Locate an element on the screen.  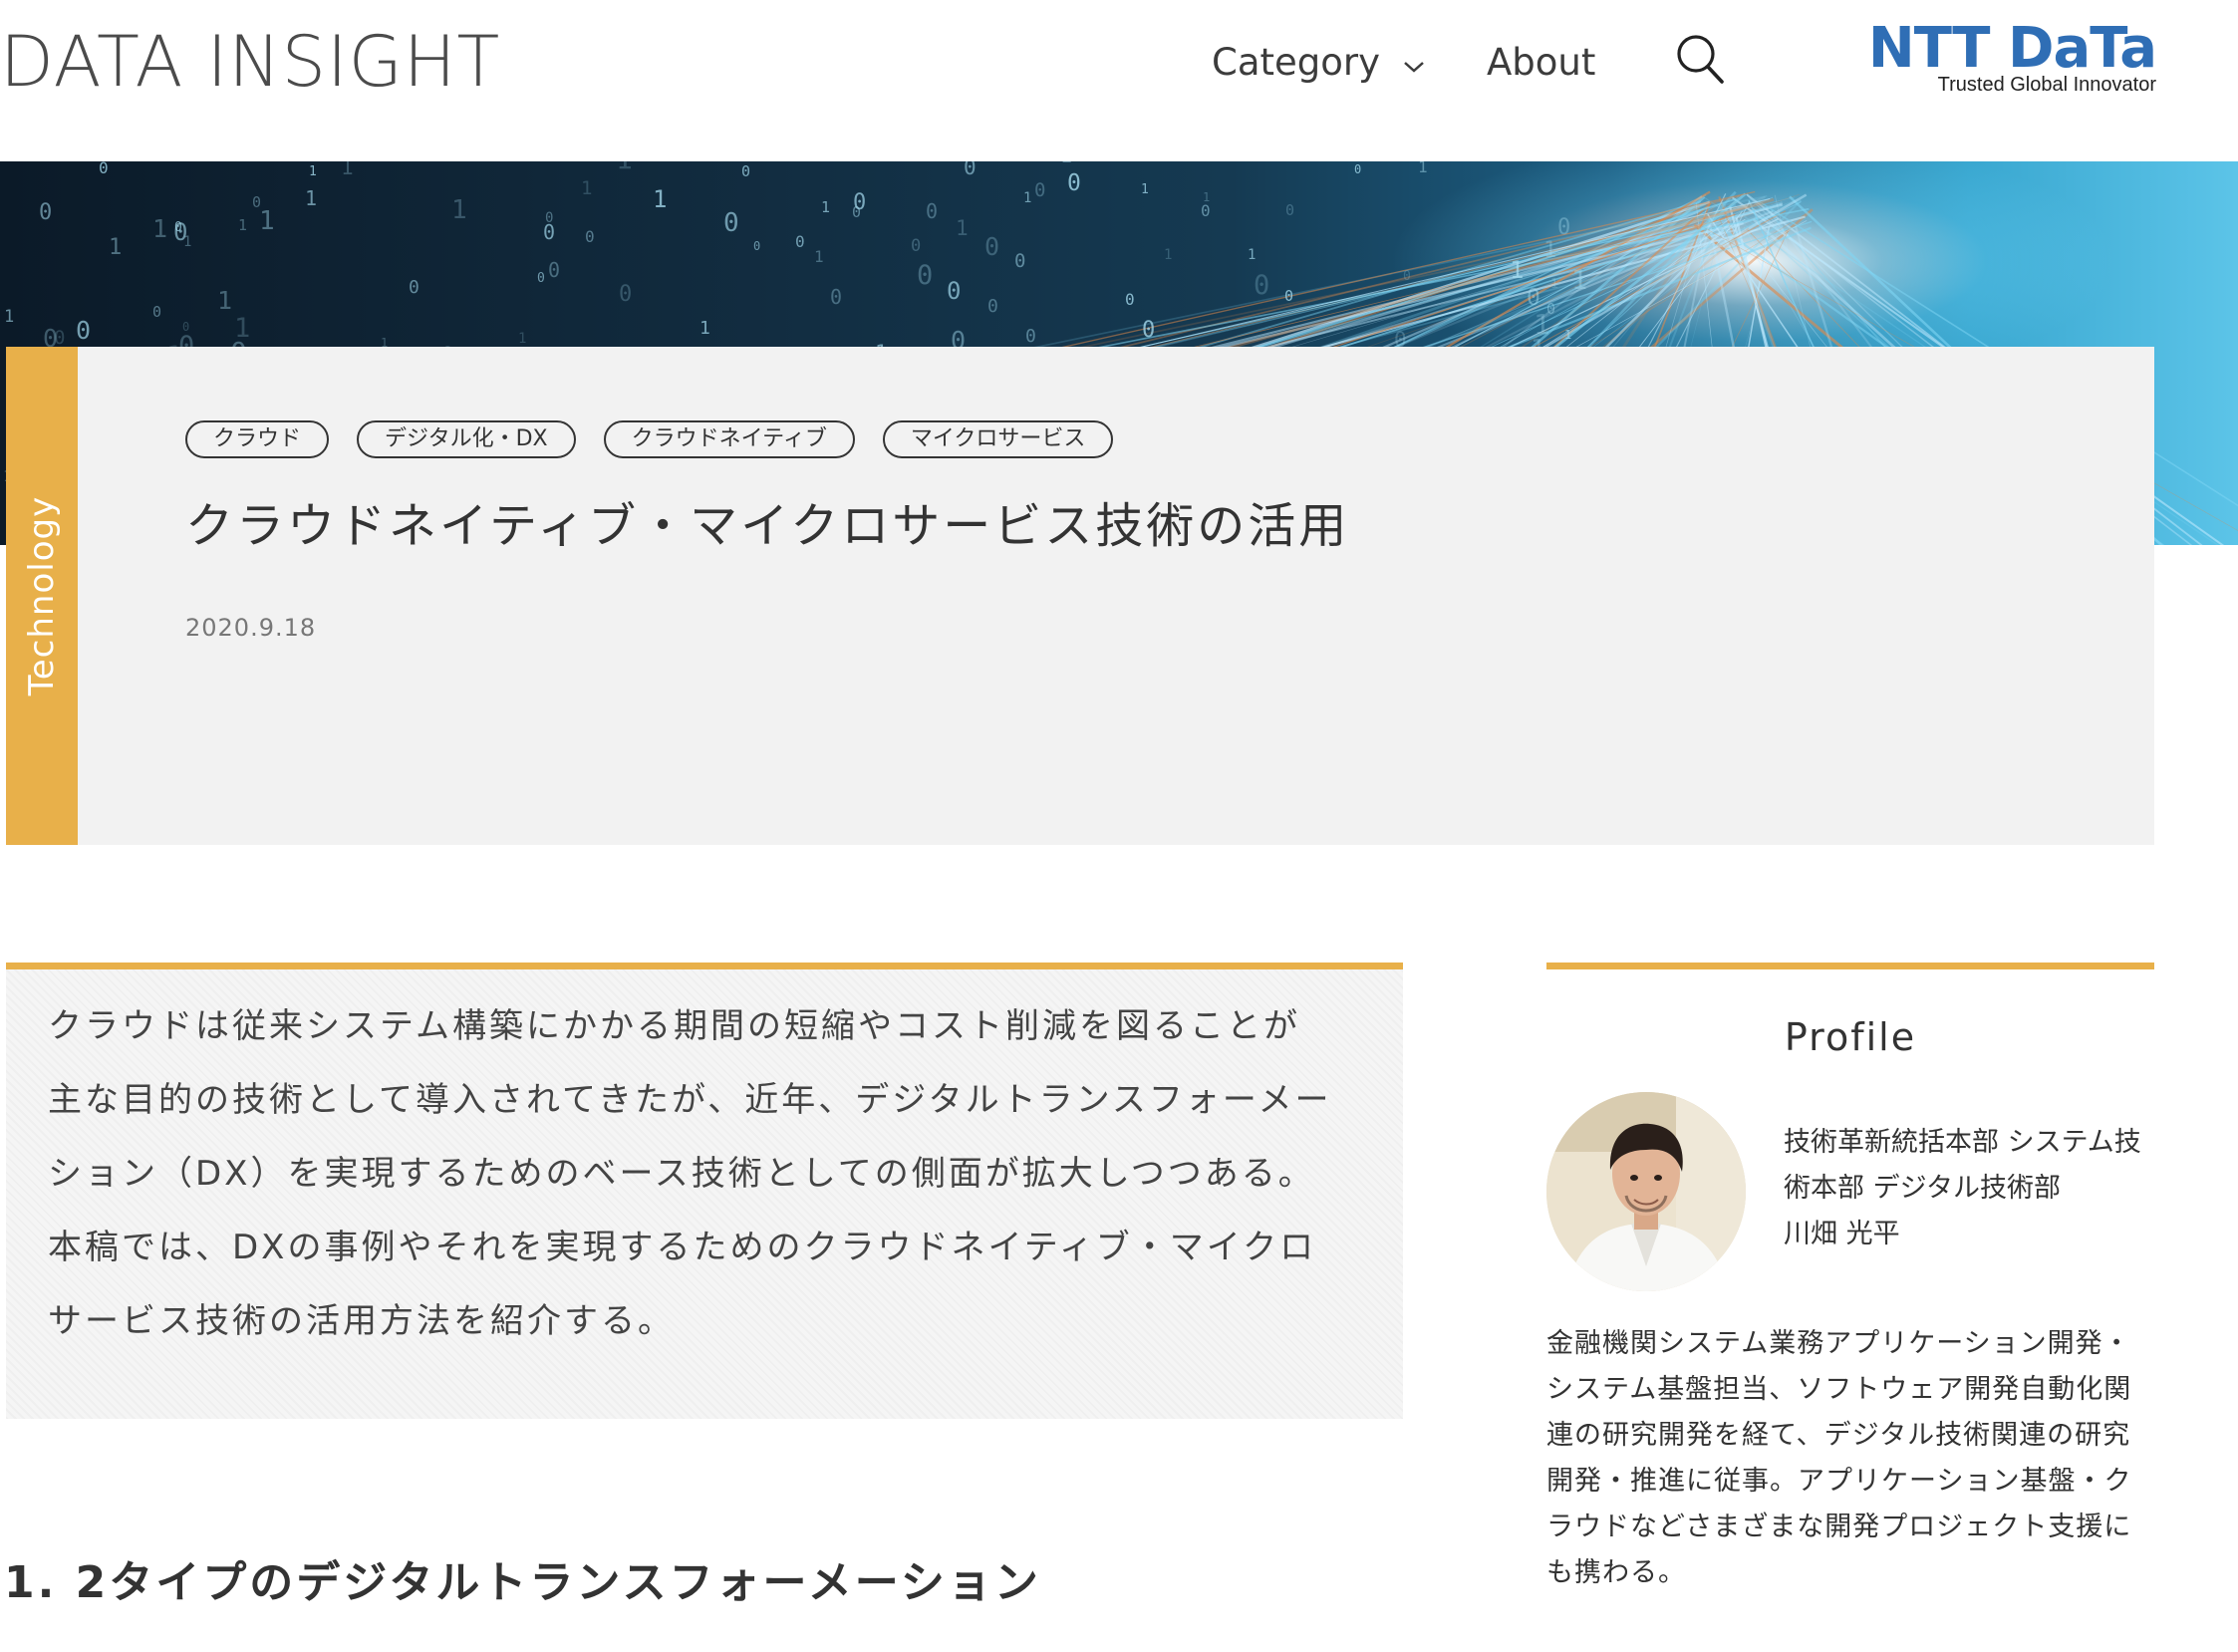
lead-line: 本稿では、DXの事例やそれを実現するためのクラウドネイティブ・マイクロ is located at coordinates (682, 1247).